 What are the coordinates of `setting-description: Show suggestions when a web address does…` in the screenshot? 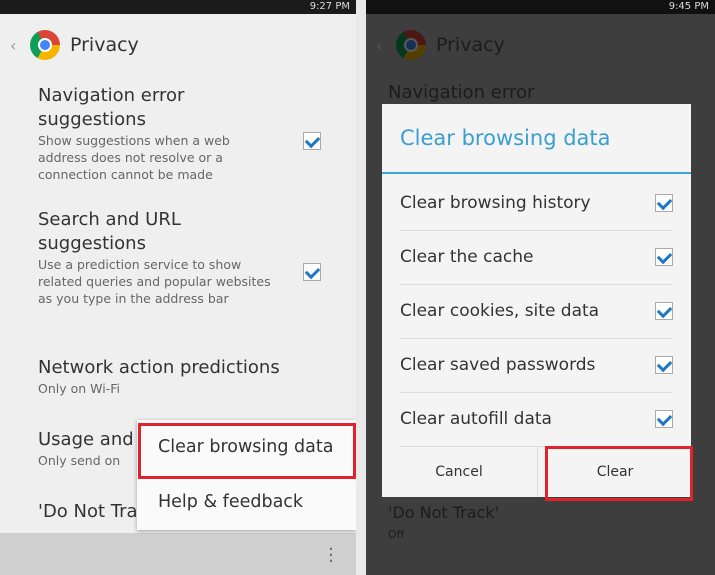 It's located at (134, 157).